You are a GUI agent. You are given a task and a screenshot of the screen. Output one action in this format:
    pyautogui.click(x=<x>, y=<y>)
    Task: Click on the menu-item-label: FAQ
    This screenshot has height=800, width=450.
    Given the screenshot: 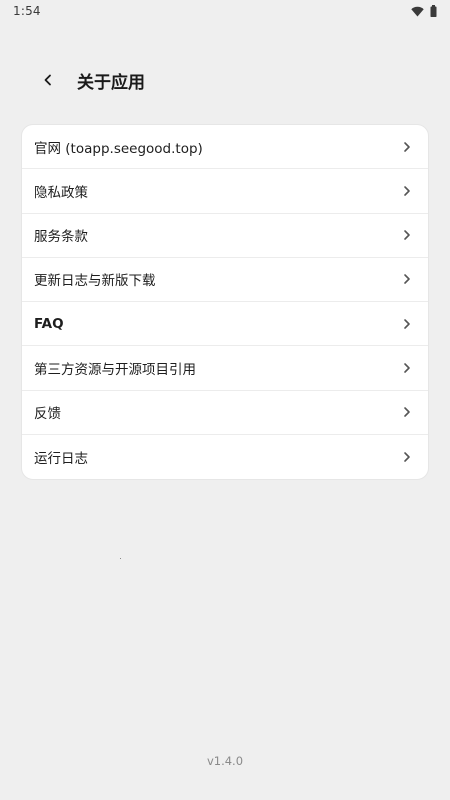 What is the action you would take?
    pyautogui.click(x=49, y=323)
    